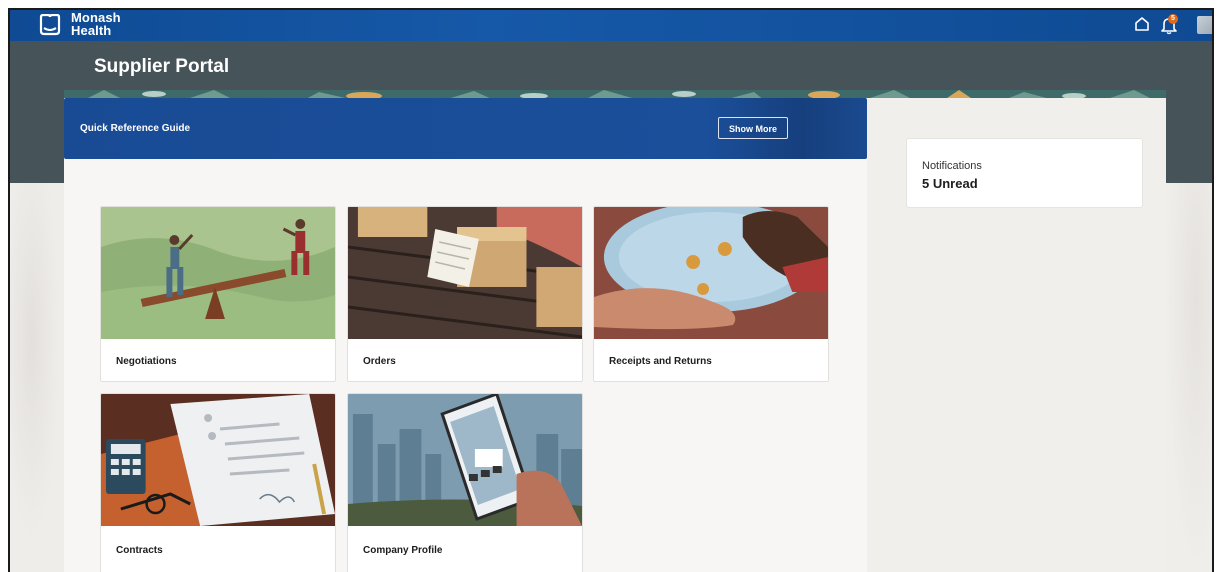 The height and width of the screenshot is (572, 1220). I want to click on tile-label: Receipts and Returns, so click(660, 361).